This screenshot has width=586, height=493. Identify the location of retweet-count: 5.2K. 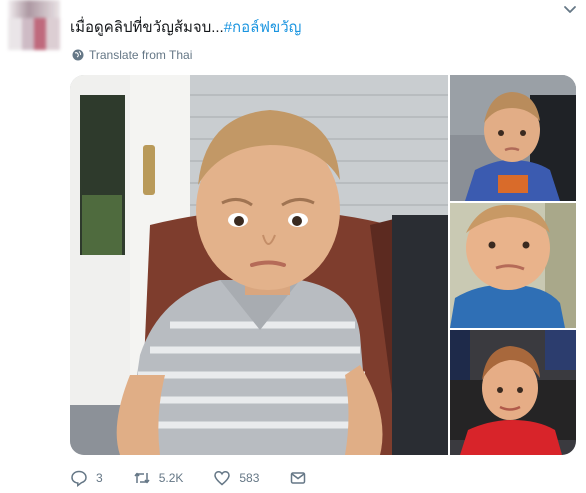
(171, 478).